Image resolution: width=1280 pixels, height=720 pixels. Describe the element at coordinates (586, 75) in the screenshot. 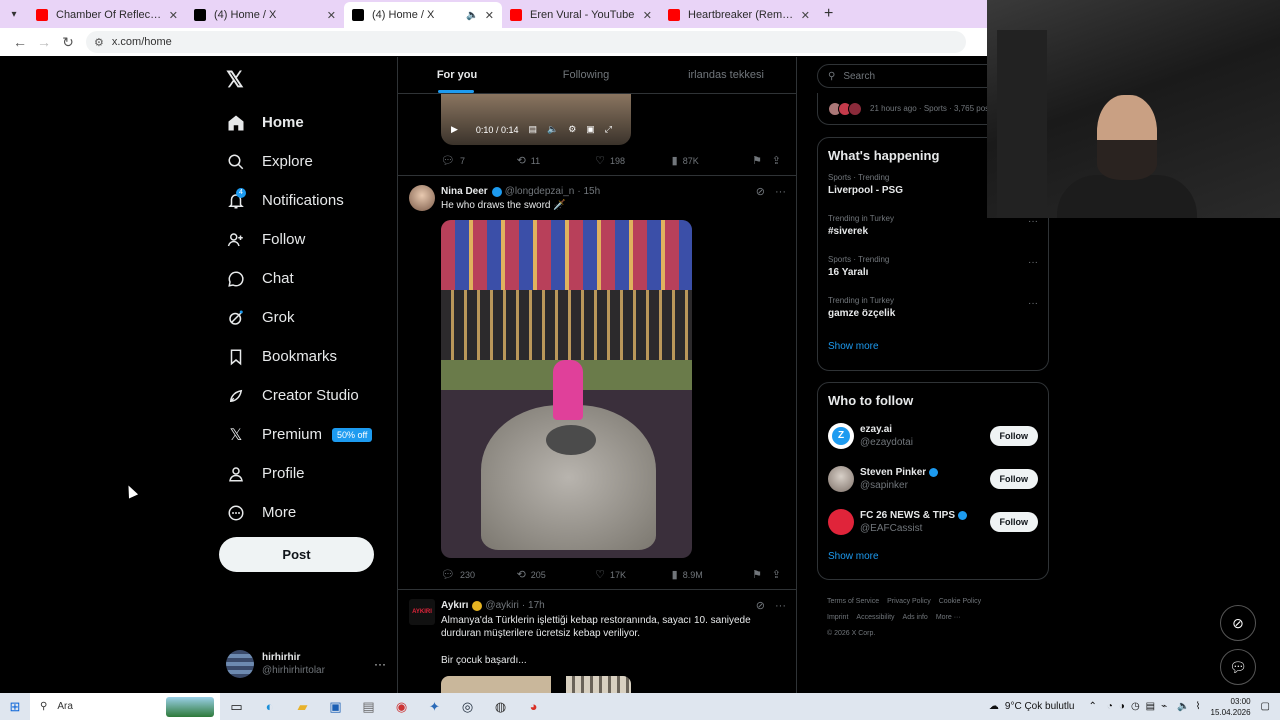

I see `tab-following: Following` at that location.